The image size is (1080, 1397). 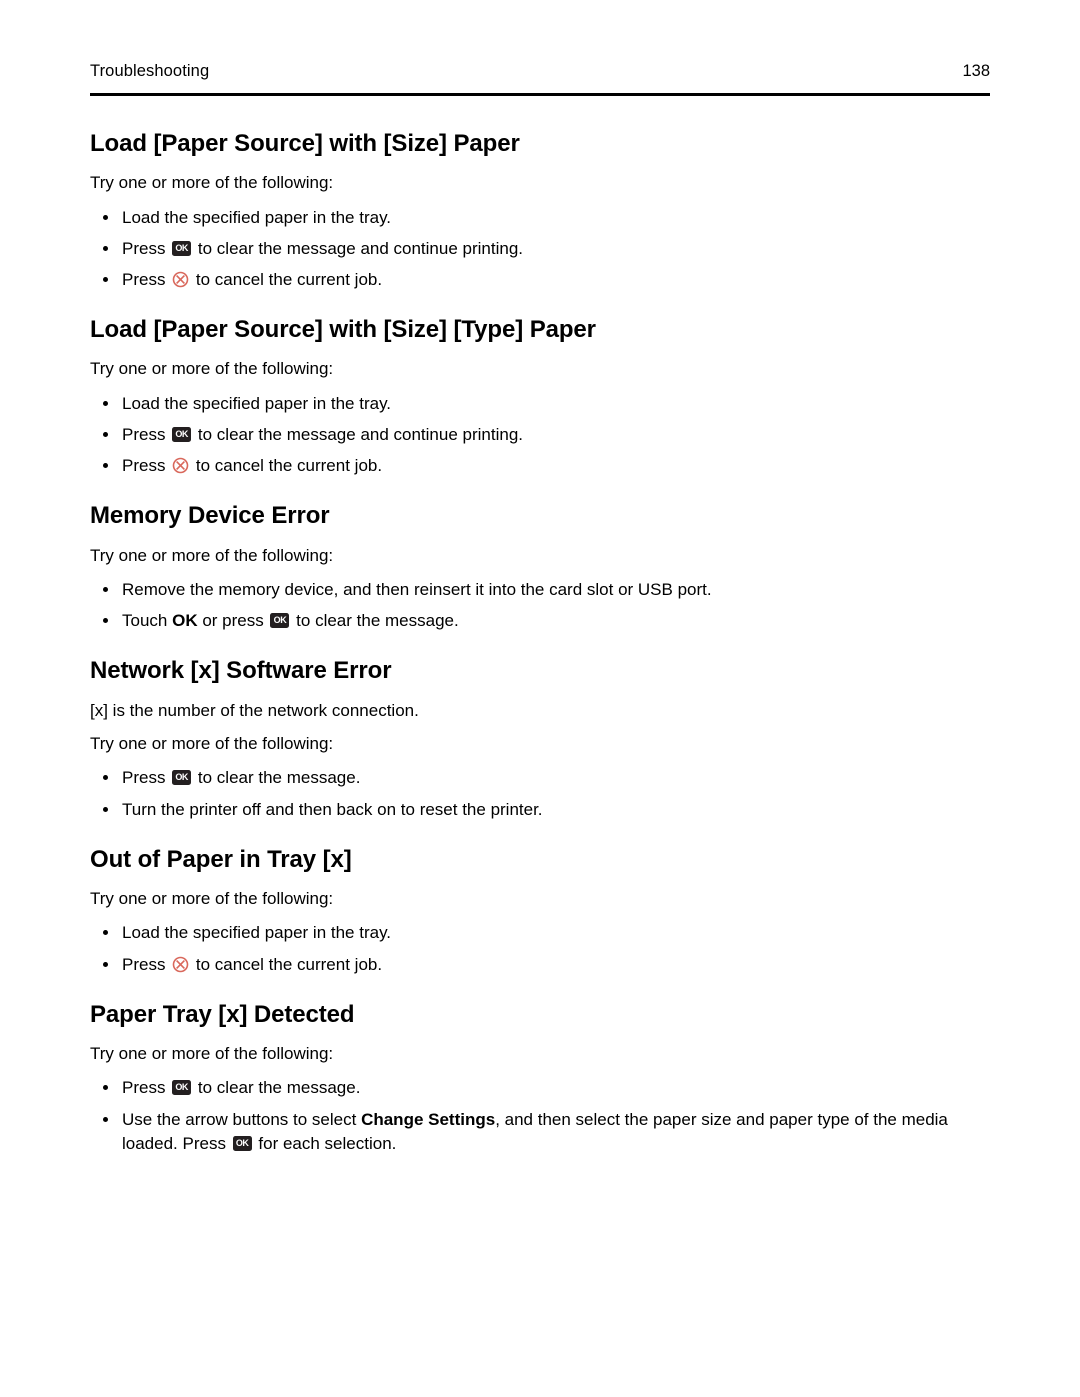 I want to click on section-heading: Network [x] Software Error, so click(x=241, y=671).